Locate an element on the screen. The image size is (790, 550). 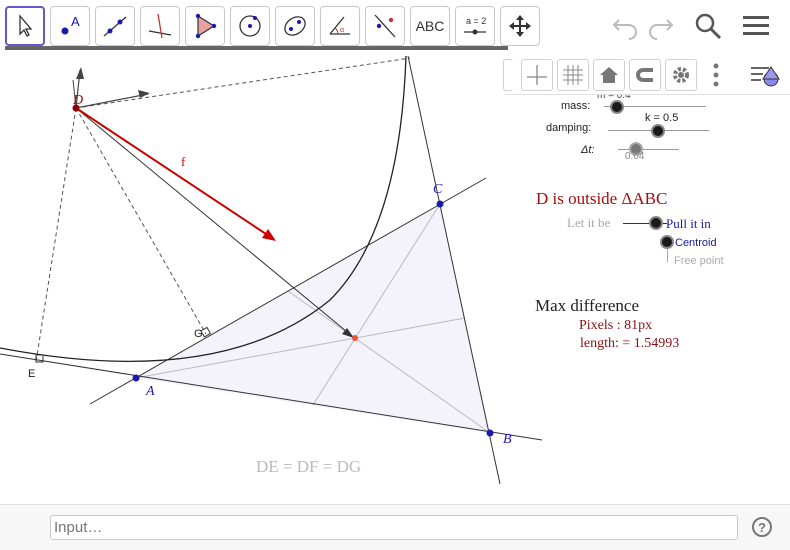
input-bar: ? is located at coordinates (395, 527).